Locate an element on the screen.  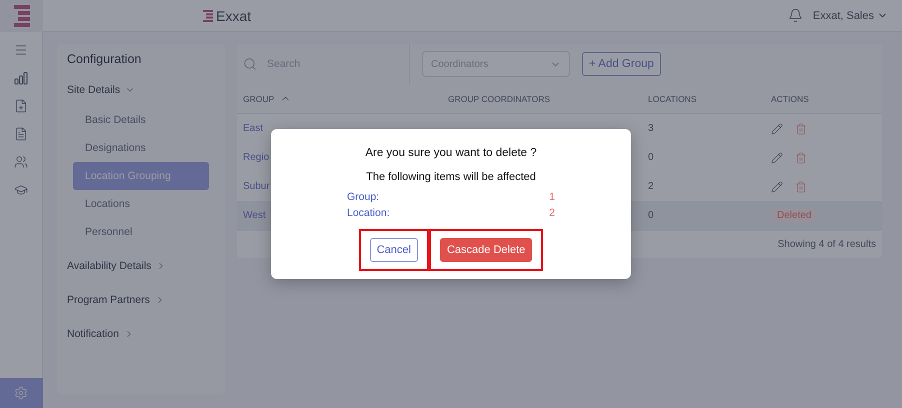
section-toggle: Notification is located at coordinates (100, 334).